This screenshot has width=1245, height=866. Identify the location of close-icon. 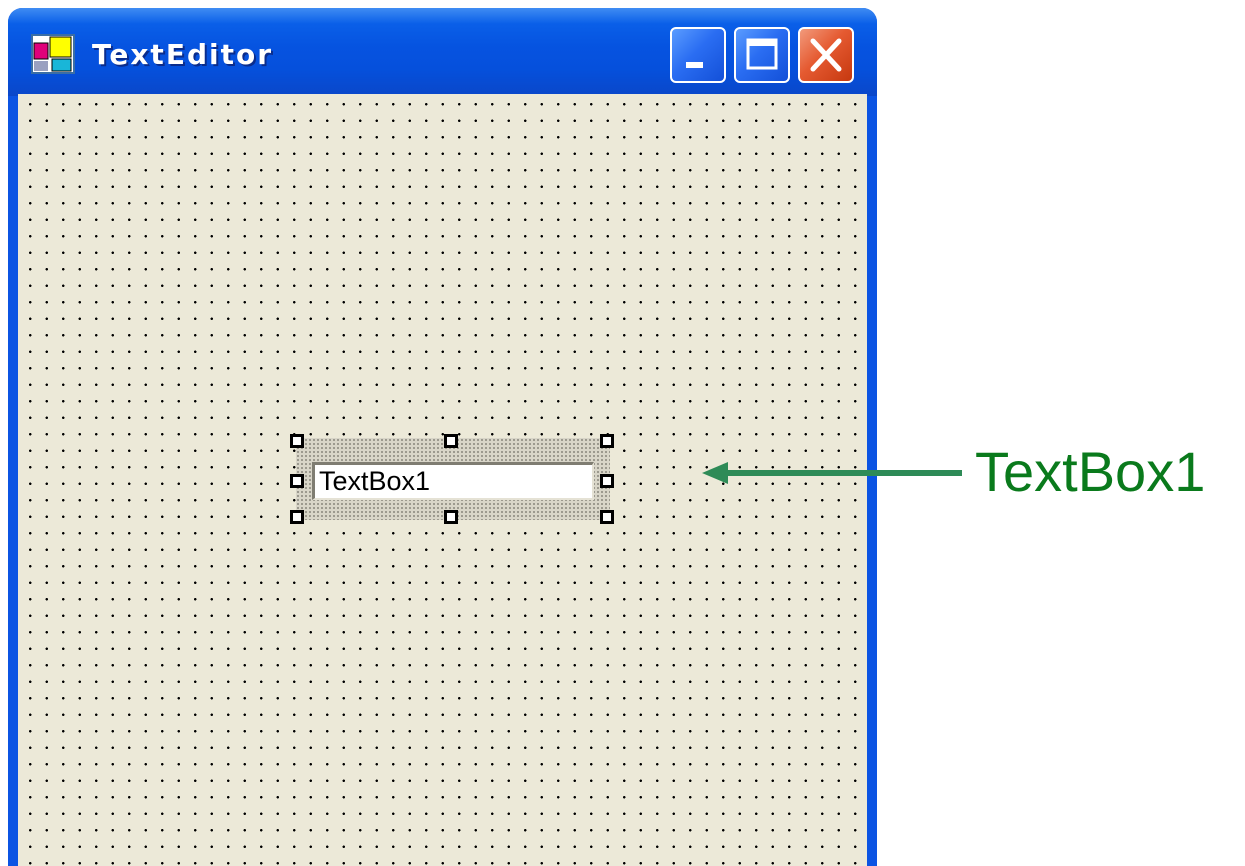
(826, 55).